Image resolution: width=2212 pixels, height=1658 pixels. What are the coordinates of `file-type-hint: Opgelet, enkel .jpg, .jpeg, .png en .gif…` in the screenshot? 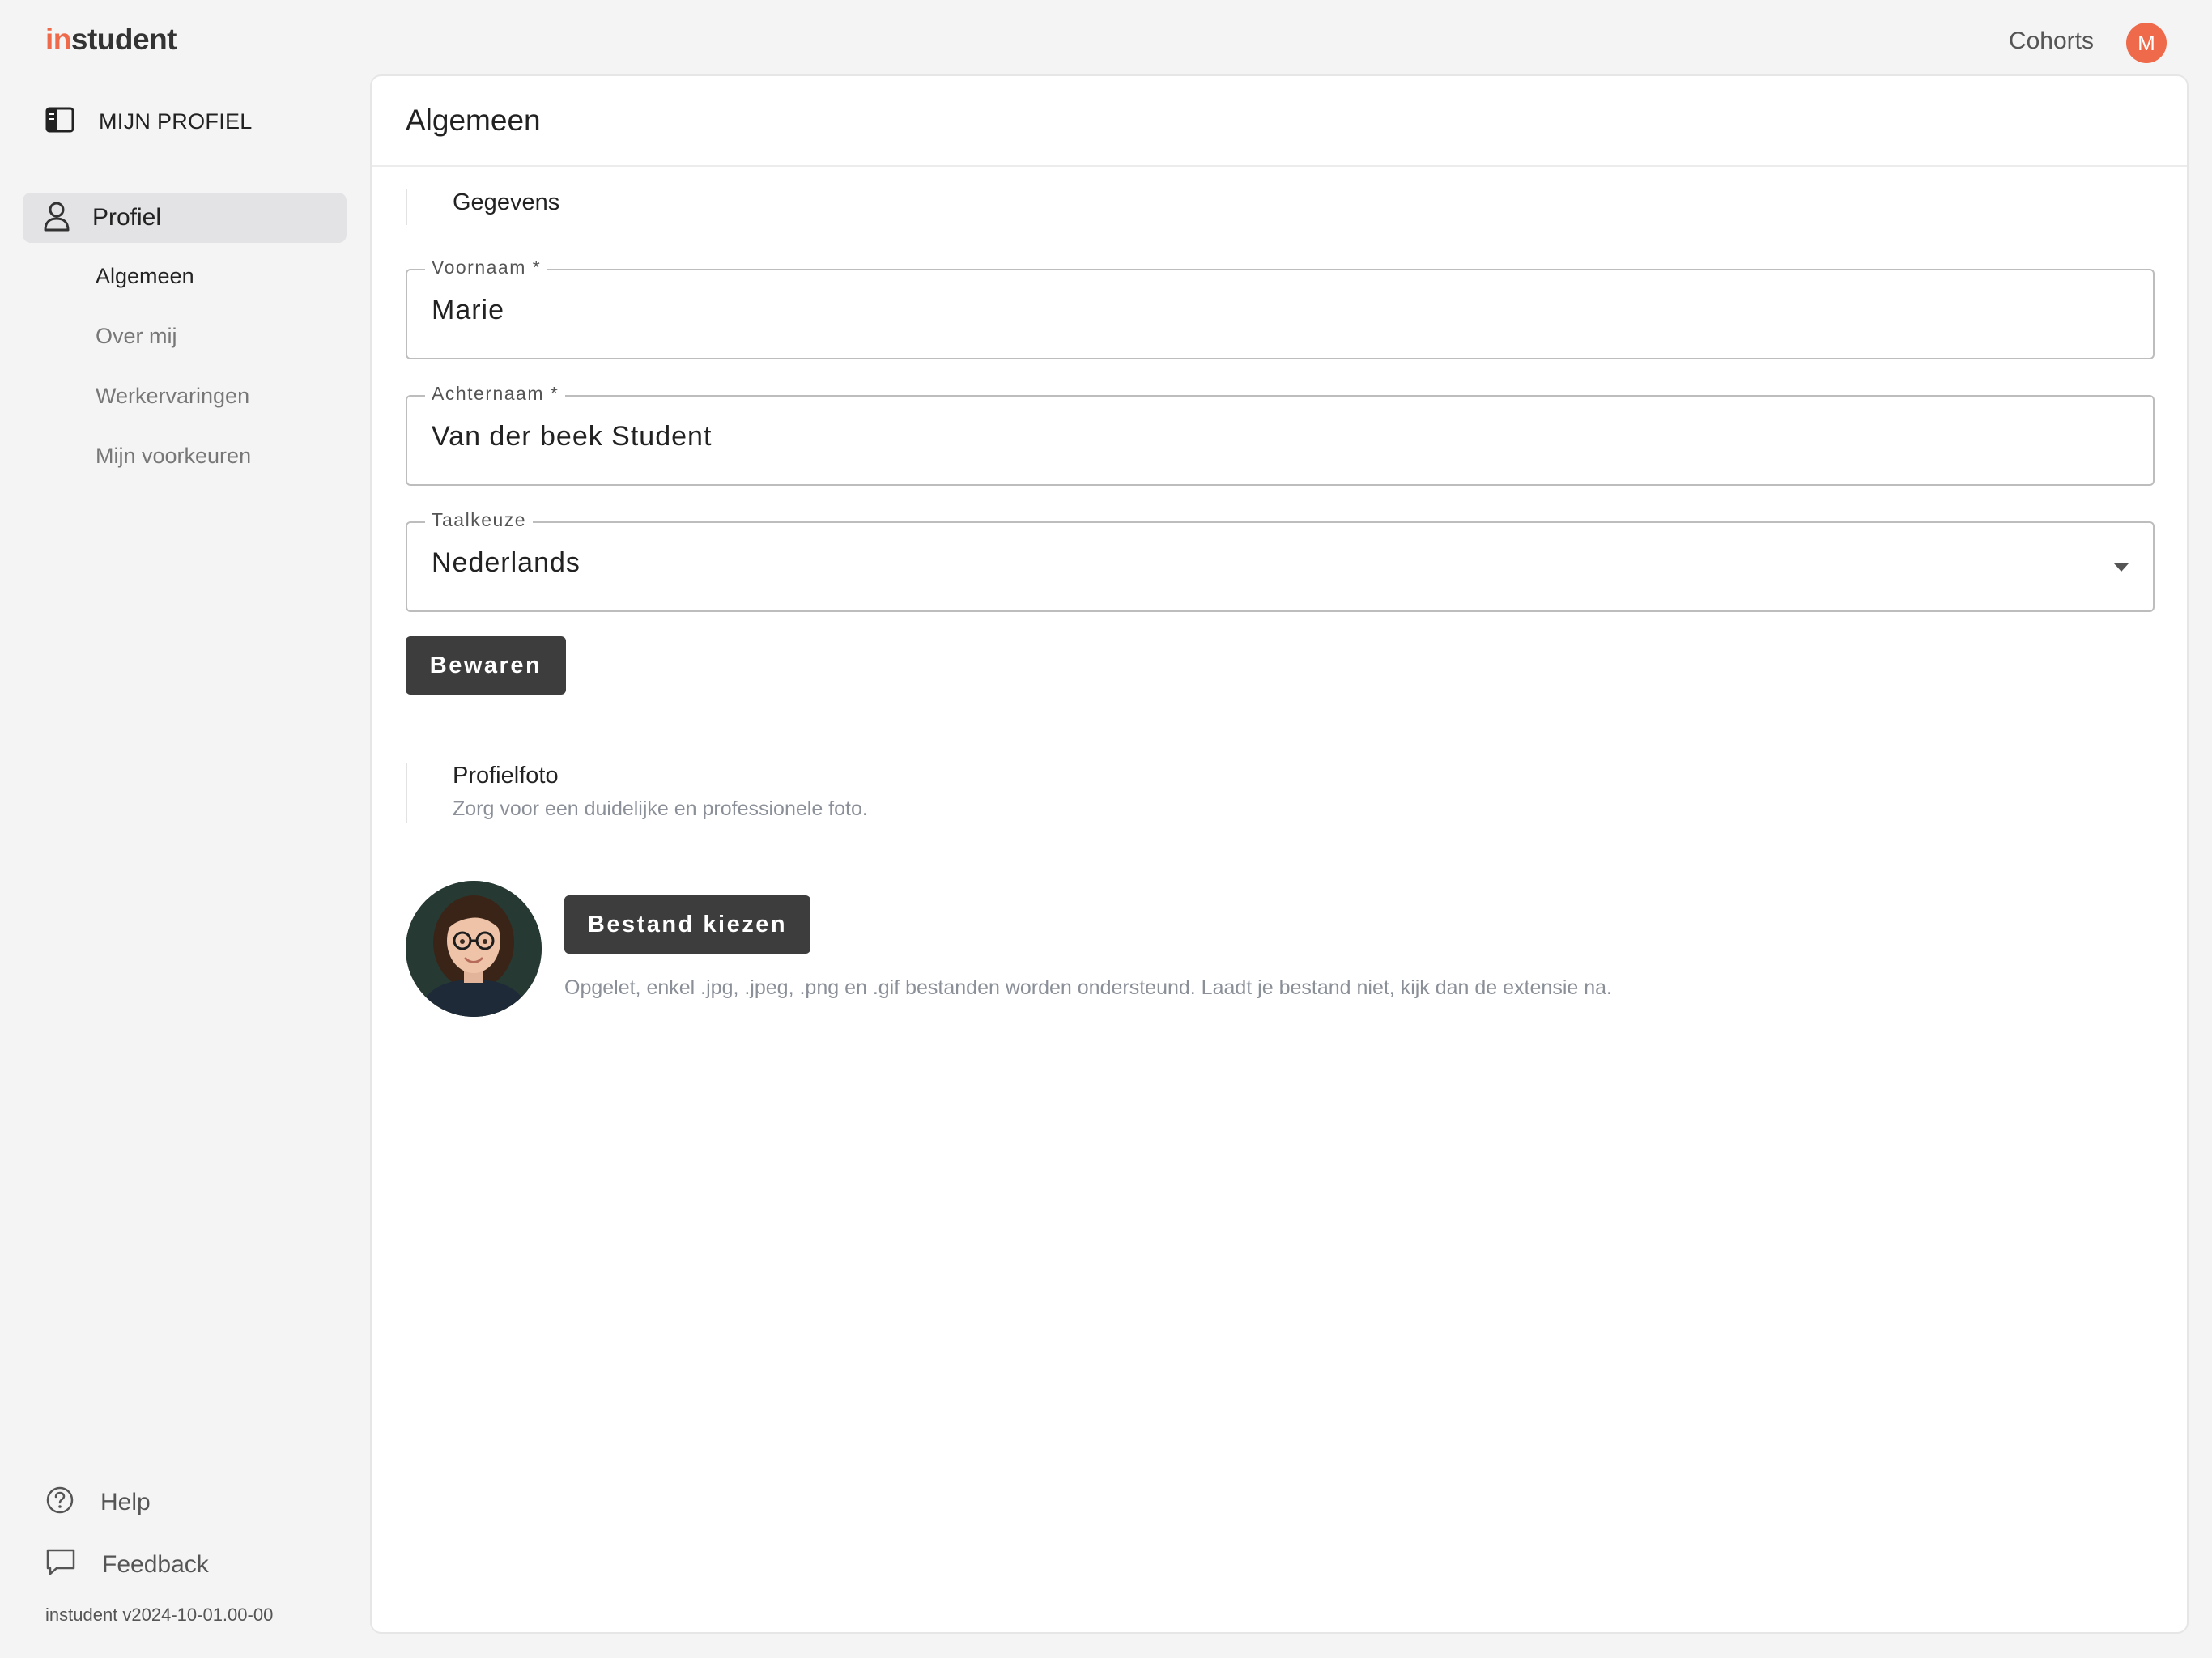 It's located at (1088, 987).